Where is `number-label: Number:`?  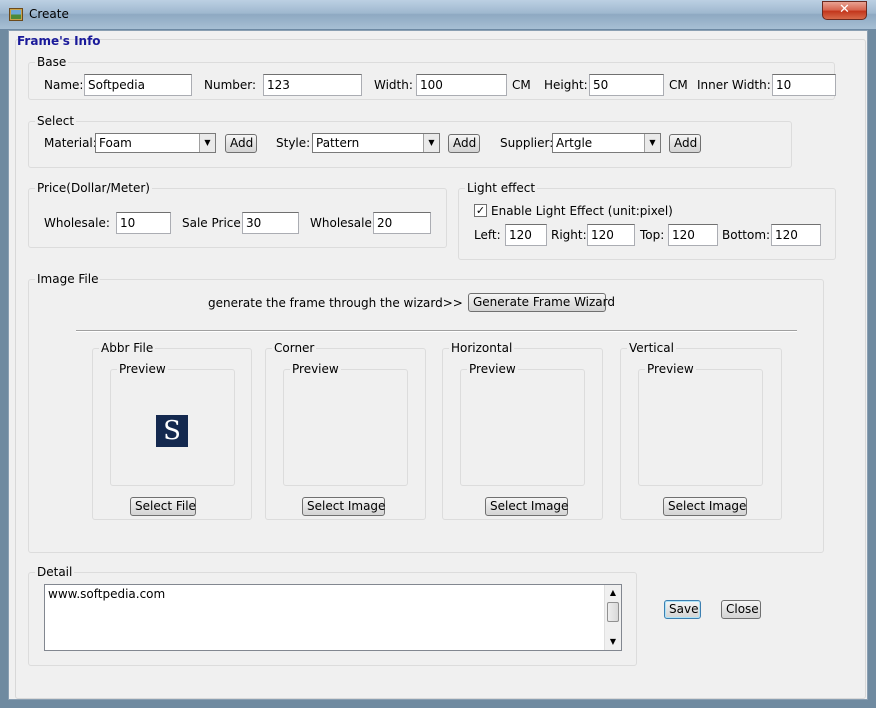 number-label: Number: is located at coordinates (230, 85).